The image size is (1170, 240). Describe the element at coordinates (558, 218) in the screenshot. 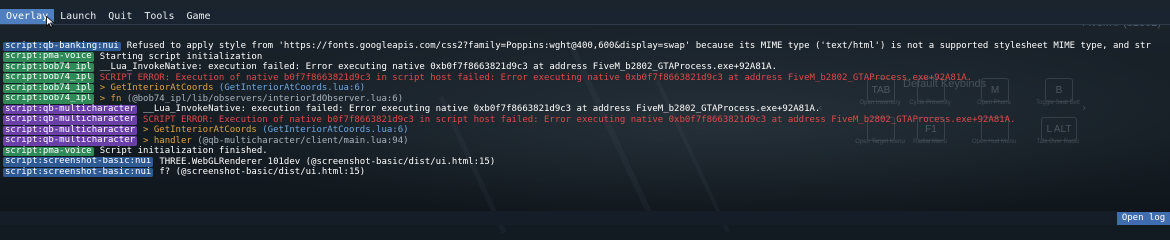

I see `console-input` at that location.